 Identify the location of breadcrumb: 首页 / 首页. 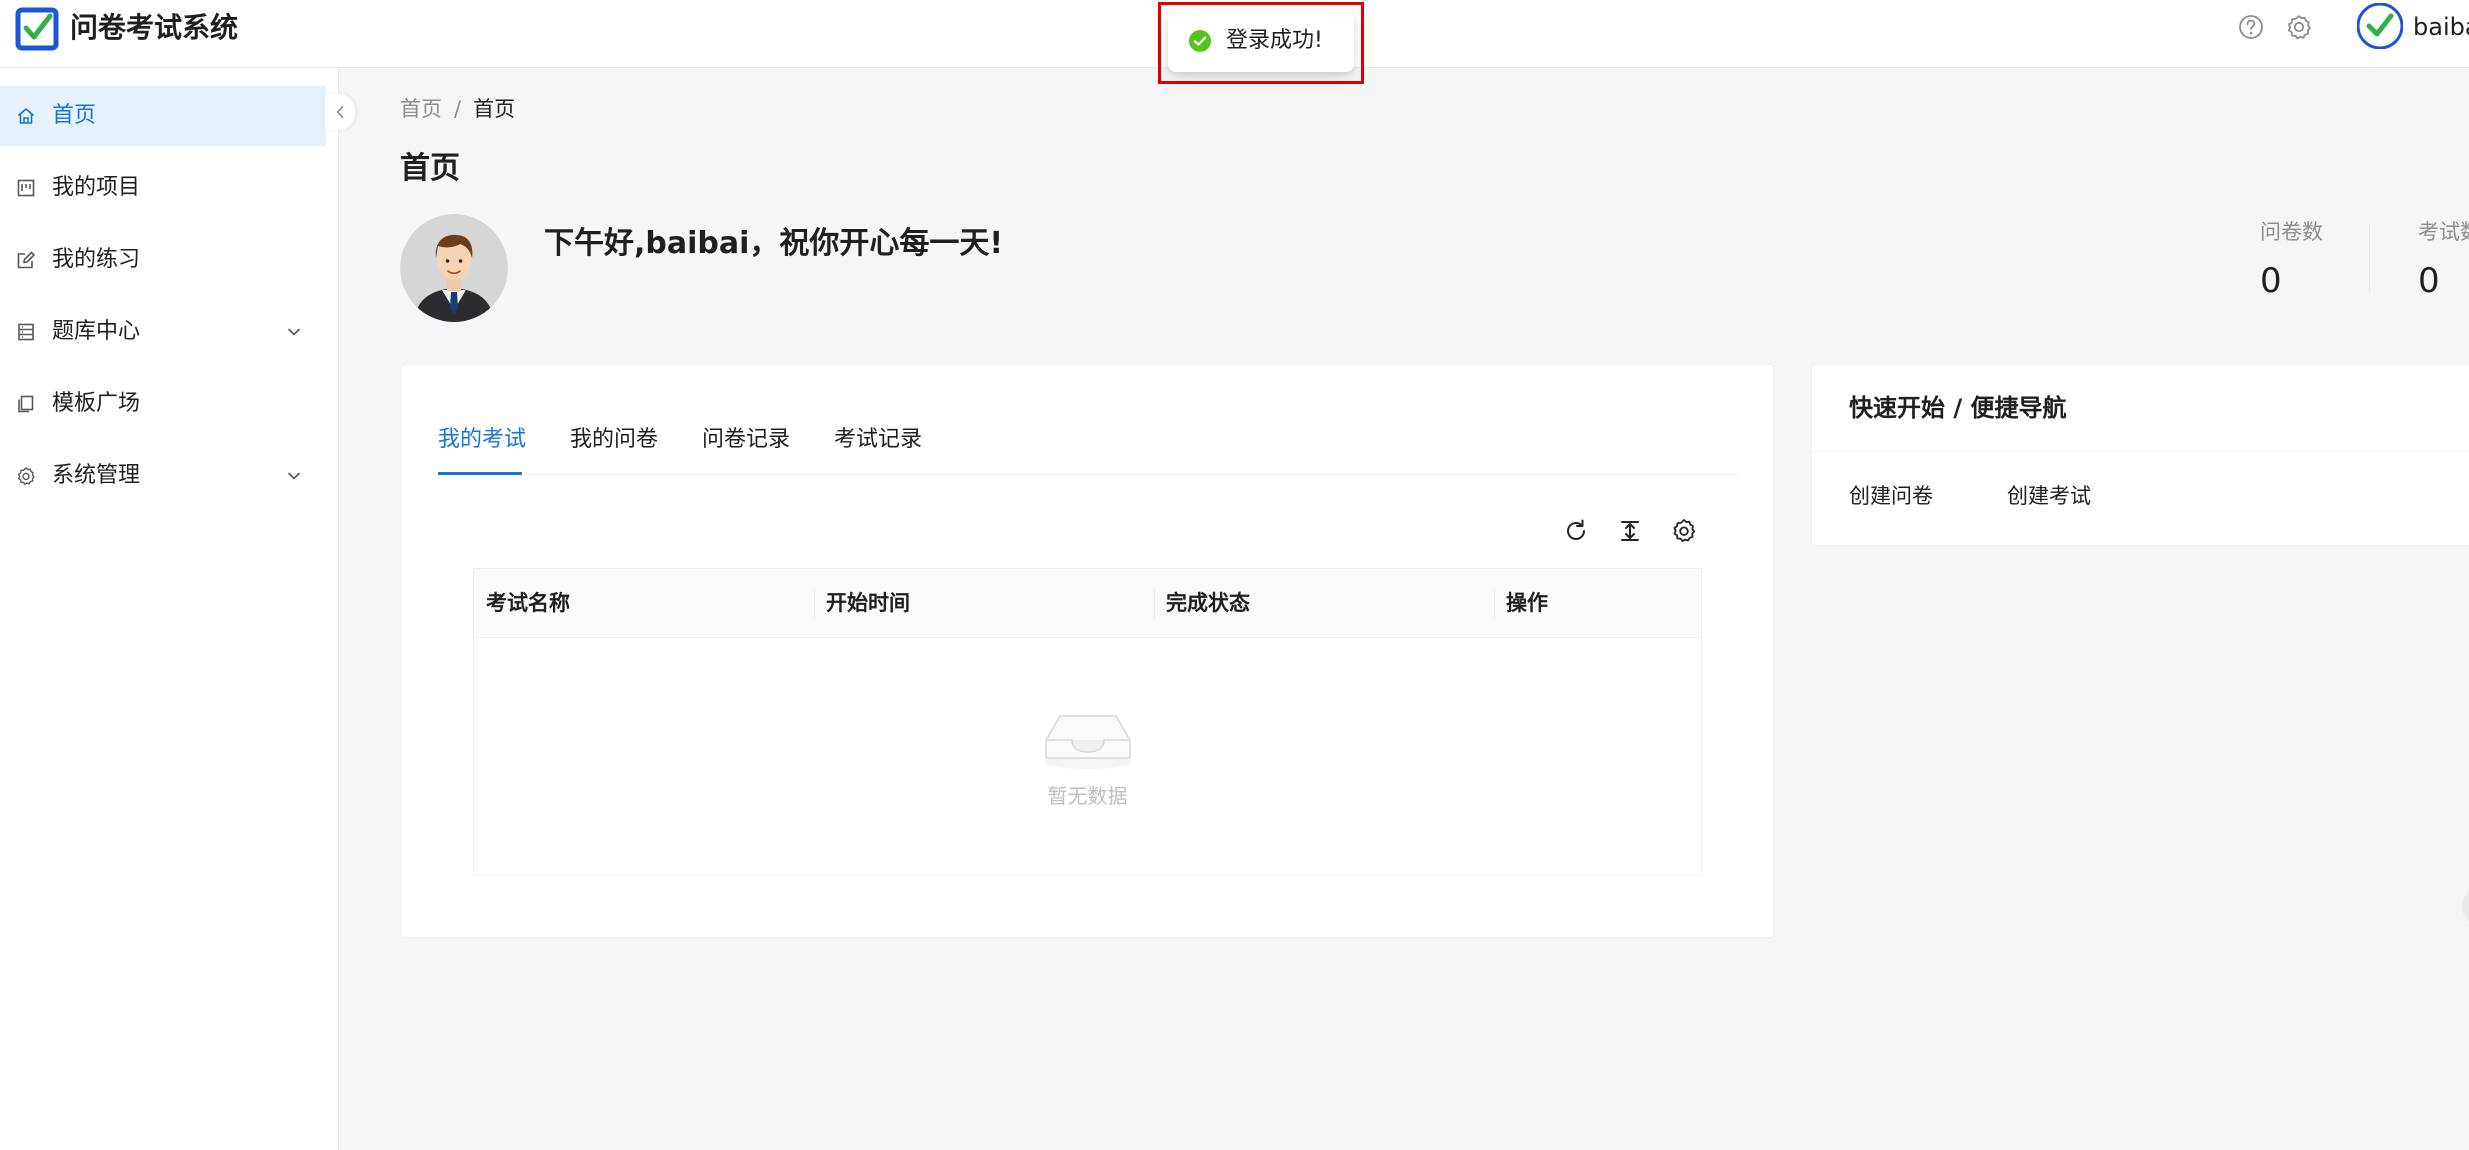
(457, 109).